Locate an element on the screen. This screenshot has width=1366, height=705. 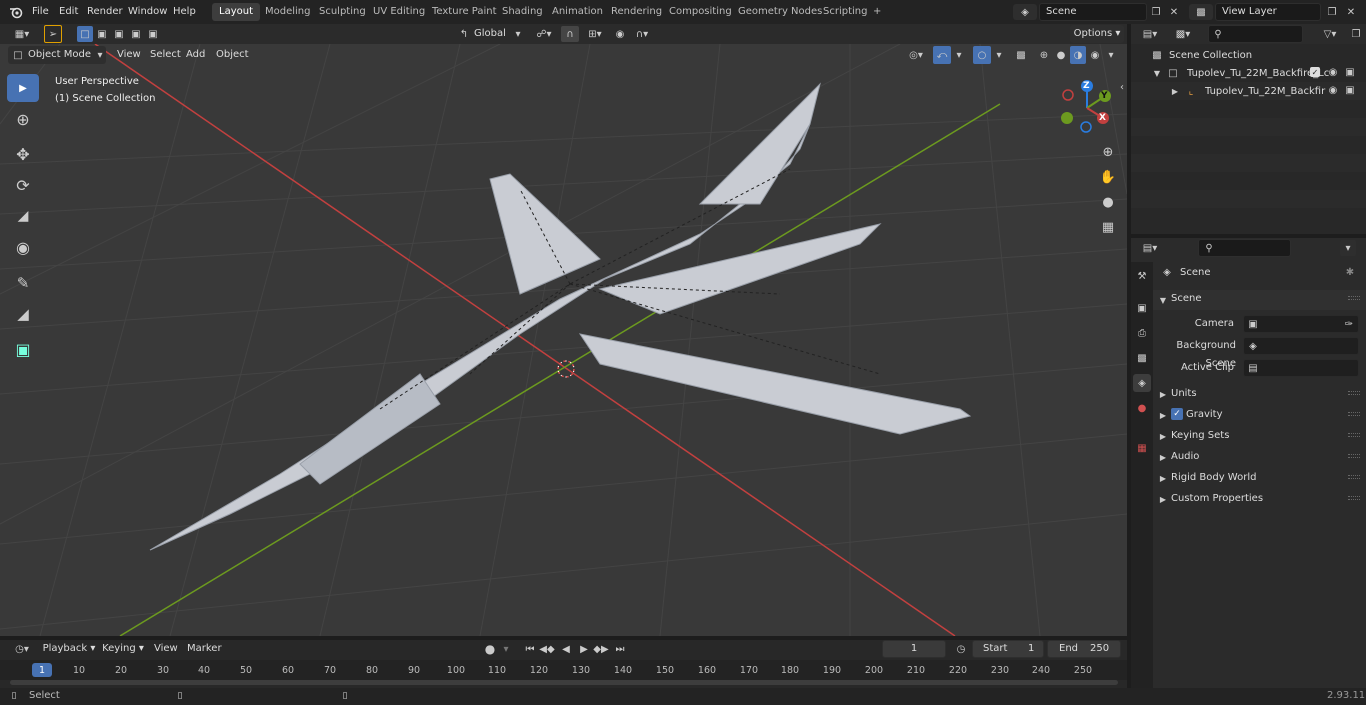
menu-add: Add is located at coordinates (195, 55).